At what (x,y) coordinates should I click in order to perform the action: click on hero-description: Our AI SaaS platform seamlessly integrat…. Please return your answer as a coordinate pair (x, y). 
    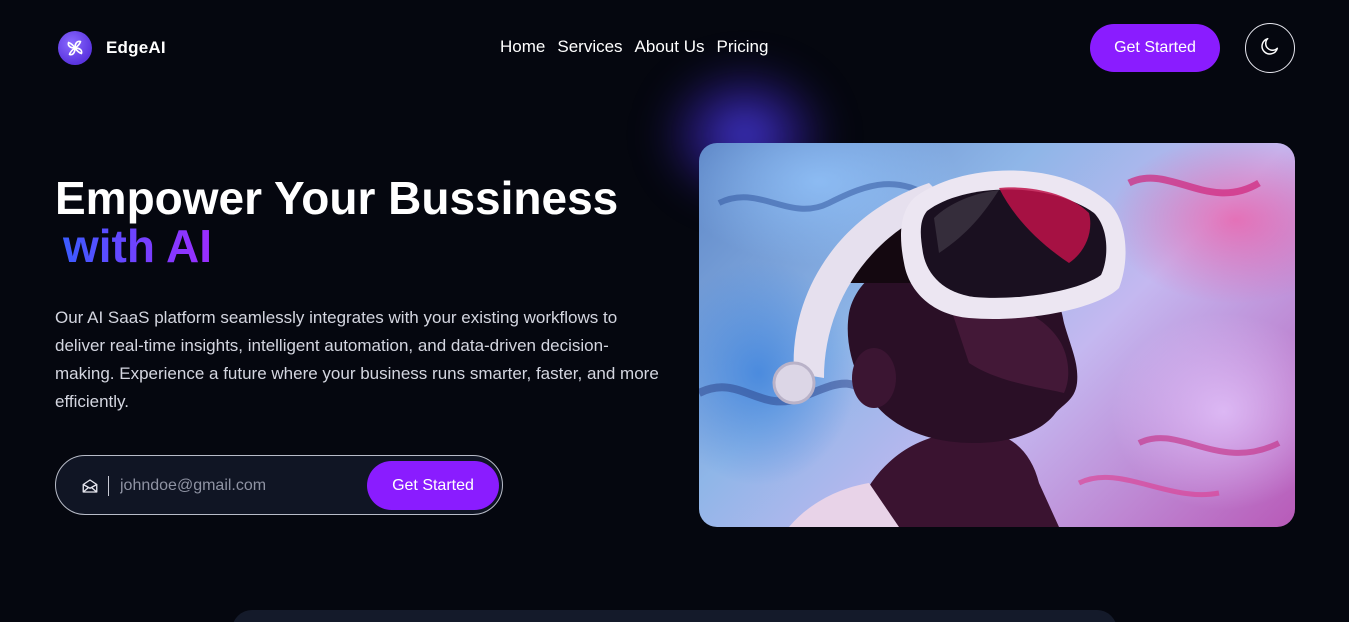
    Looking at the image, I should click on (357, 359).